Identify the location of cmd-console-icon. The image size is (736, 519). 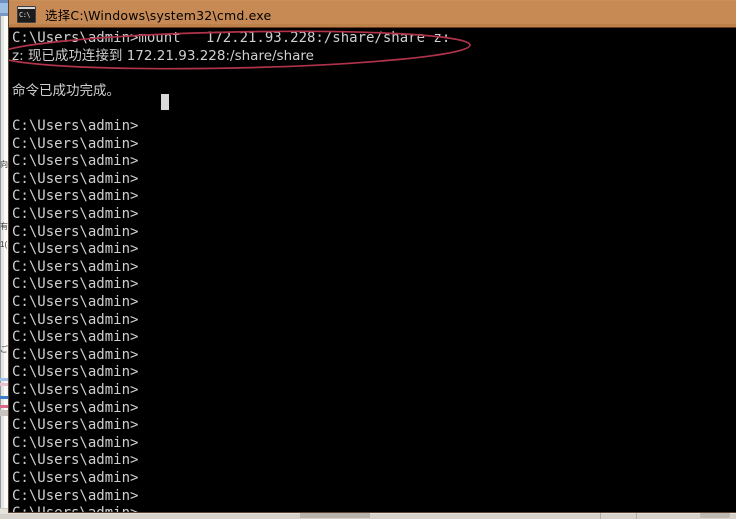
(26, 14).